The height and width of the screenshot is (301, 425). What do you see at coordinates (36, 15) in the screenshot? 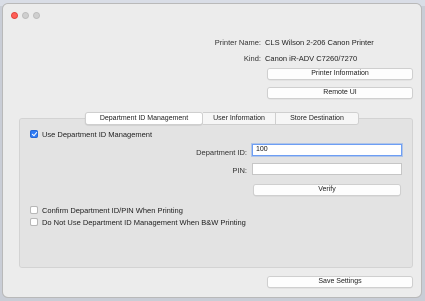
I see `zoom-window-icon` at bounding box center [36, 15].